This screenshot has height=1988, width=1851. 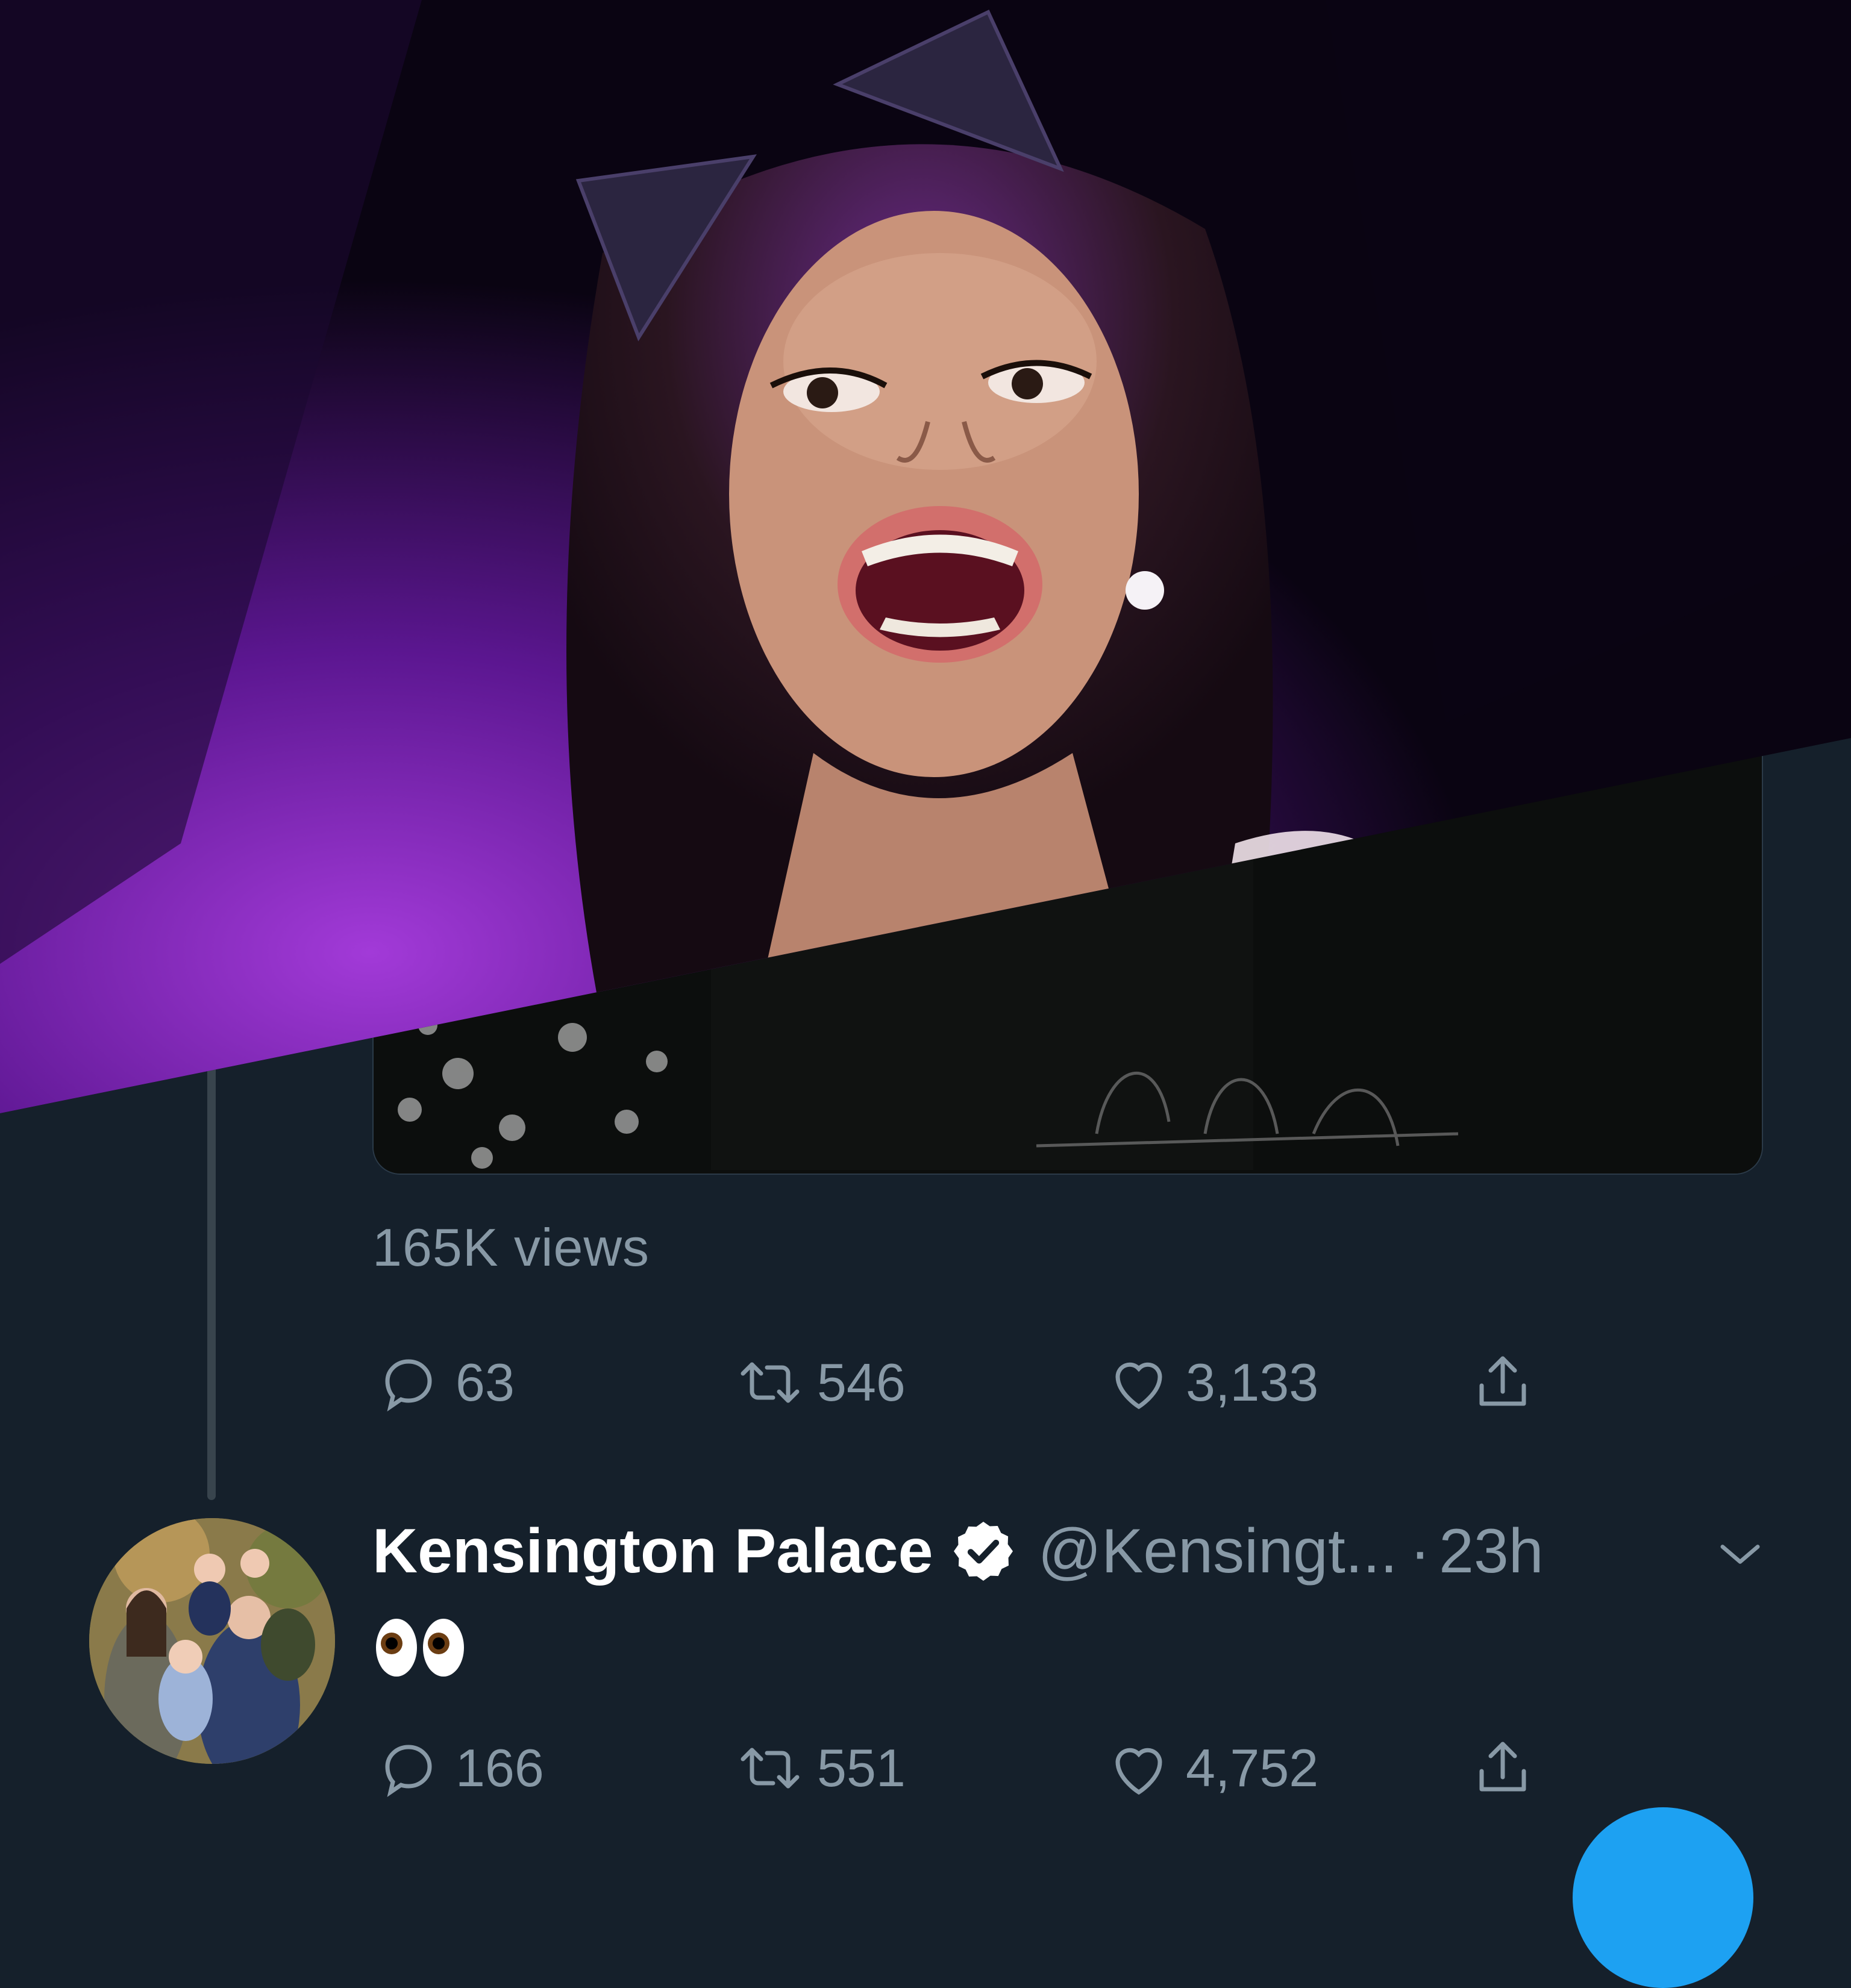 I want to click on view-count: 165K views, so click(x=511, y=1247).